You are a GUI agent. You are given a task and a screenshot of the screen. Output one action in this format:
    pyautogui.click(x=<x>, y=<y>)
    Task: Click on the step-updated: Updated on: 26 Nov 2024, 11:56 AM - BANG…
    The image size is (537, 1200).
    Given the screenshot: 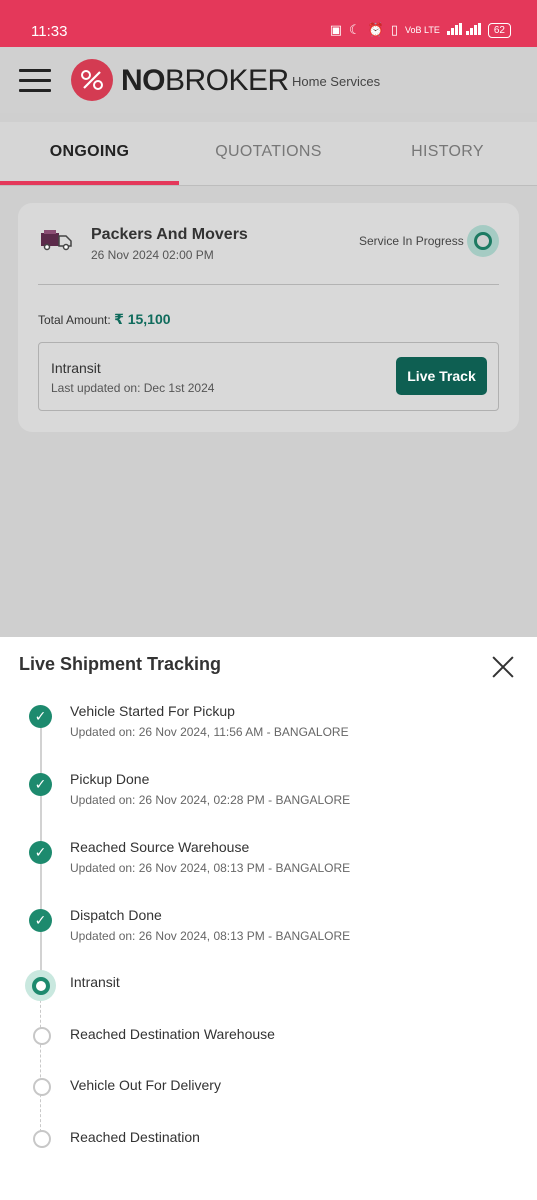 What is the action you would take?
    pyautogui.click(x=209, y=732)
    